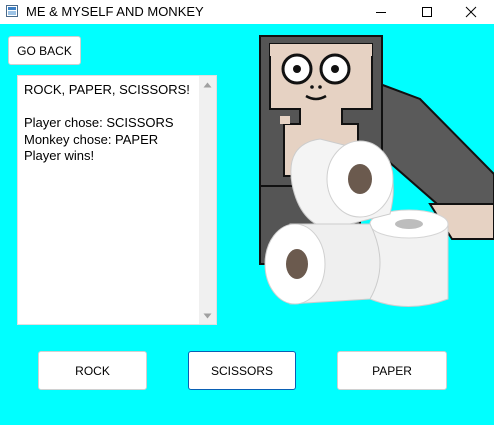  I want to click on paper-button: PAPER, so click(392, 370).